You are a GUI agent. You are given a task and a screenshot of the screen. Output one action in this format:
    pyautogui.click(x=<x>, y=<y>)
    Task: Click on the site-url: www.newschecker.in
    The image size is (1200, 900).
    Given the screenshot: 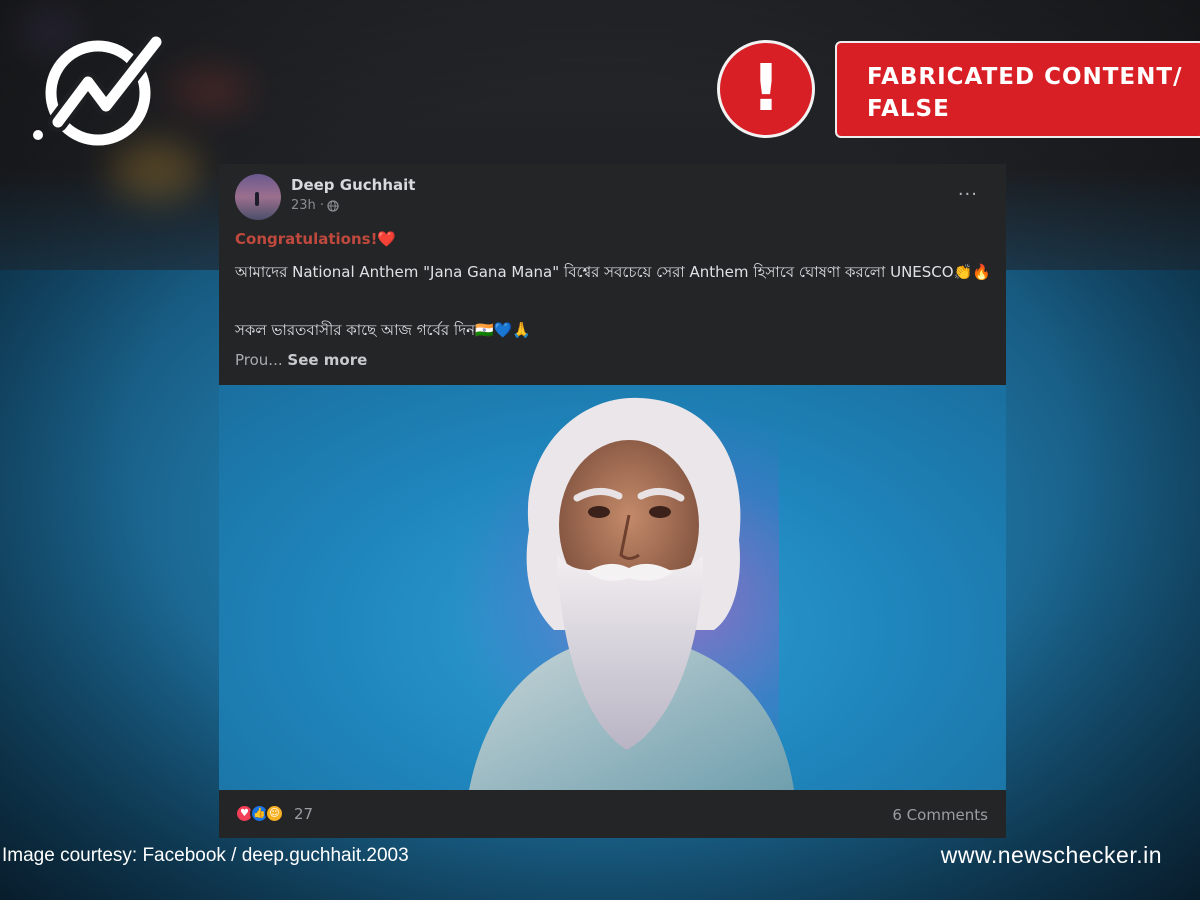 What is the action you would take?
    pyautogui.click(x=1051, y=855)
    